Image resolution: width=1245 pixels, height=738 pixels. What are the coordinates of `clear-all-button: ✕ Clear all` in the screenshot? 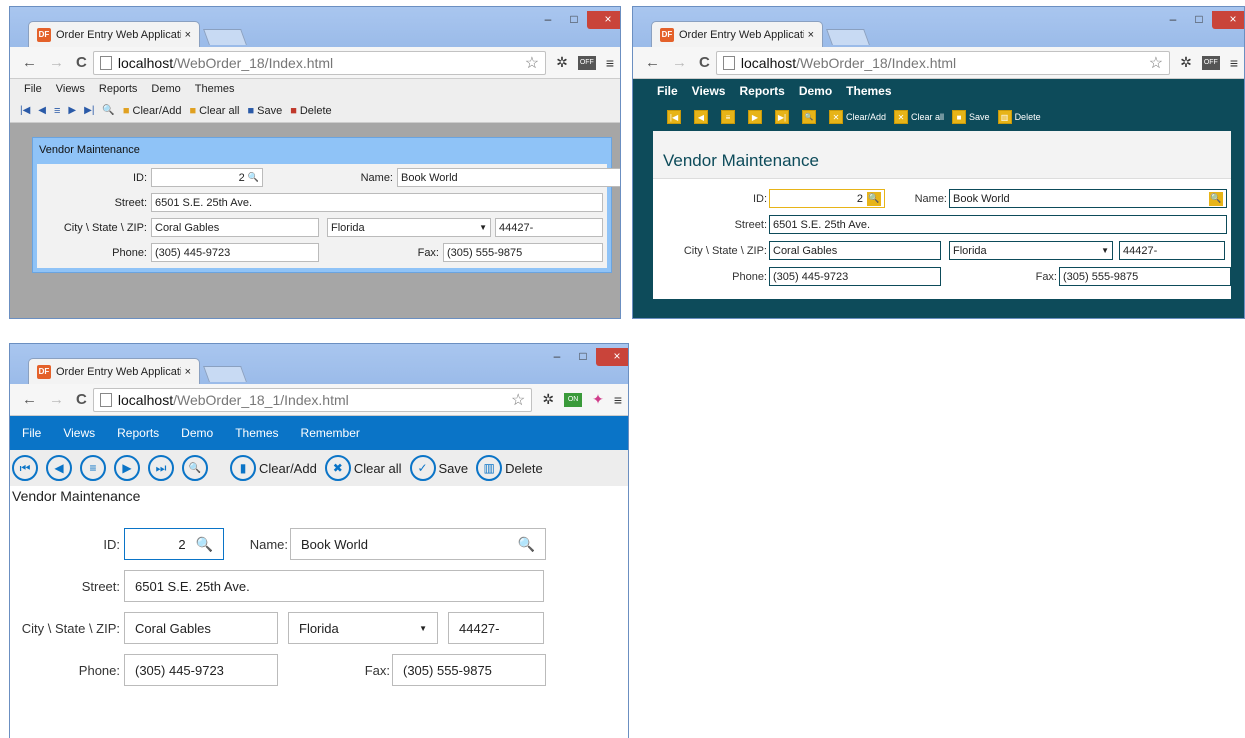 It's located at (919, 117).